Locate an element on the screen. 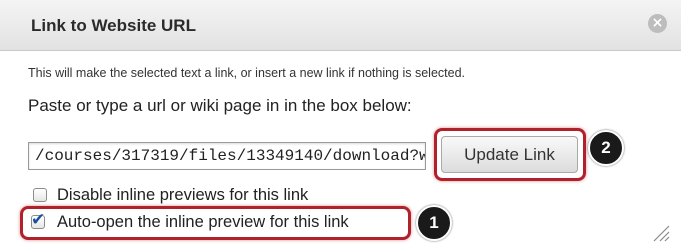 This screenshot has height=245, width=681. update-link-button: Update Link is located at coordinates (509, 154).